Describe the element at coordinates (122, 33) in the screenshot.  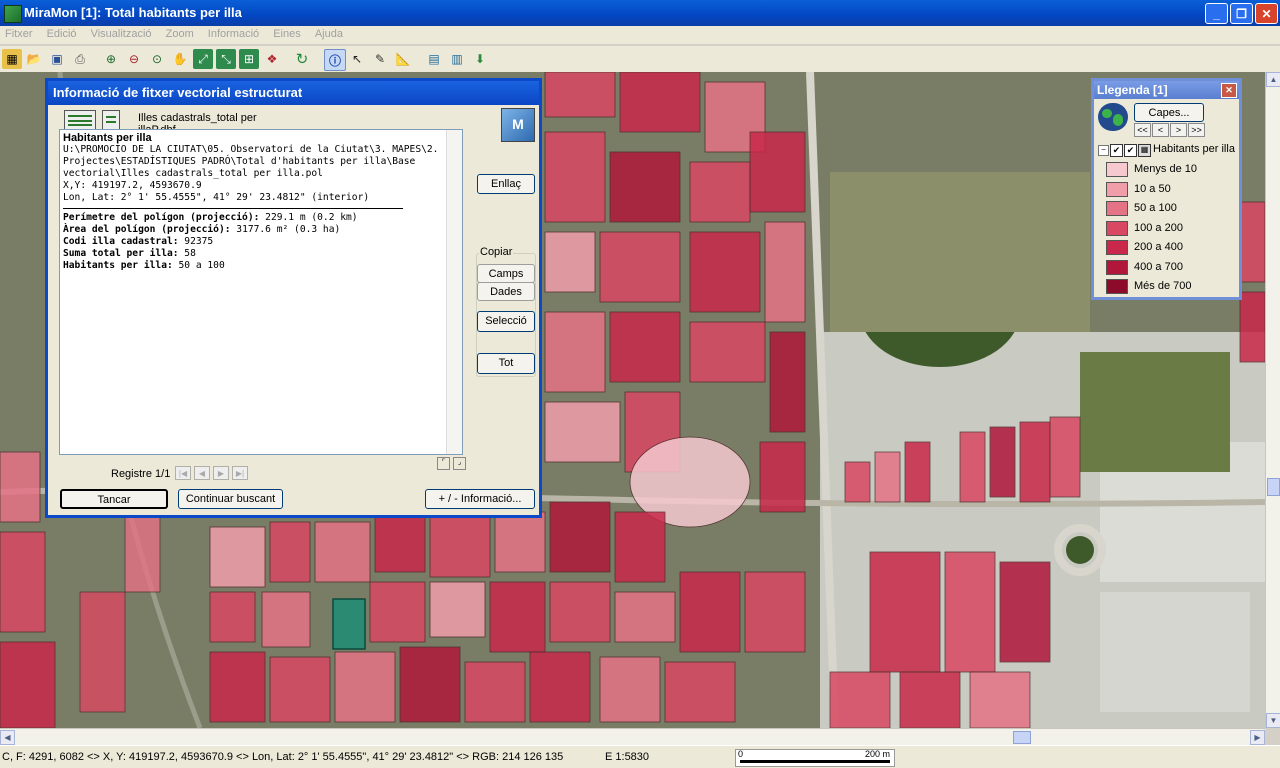
I see `menu-visualitzacio: Visualització` at that location.